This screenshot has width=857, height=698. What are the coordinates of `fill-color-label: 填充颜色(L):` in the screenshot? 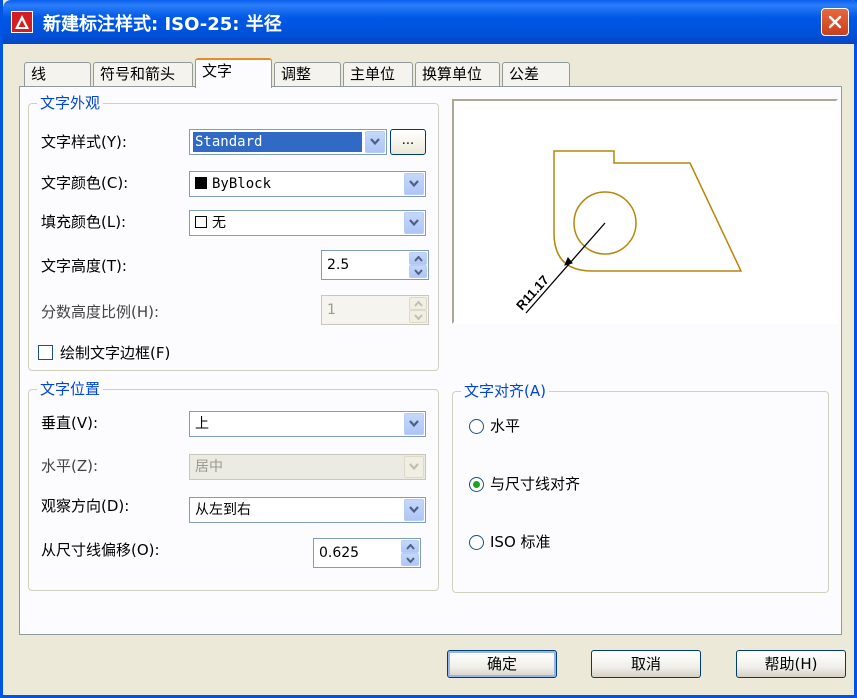 It's located at (84, 222).